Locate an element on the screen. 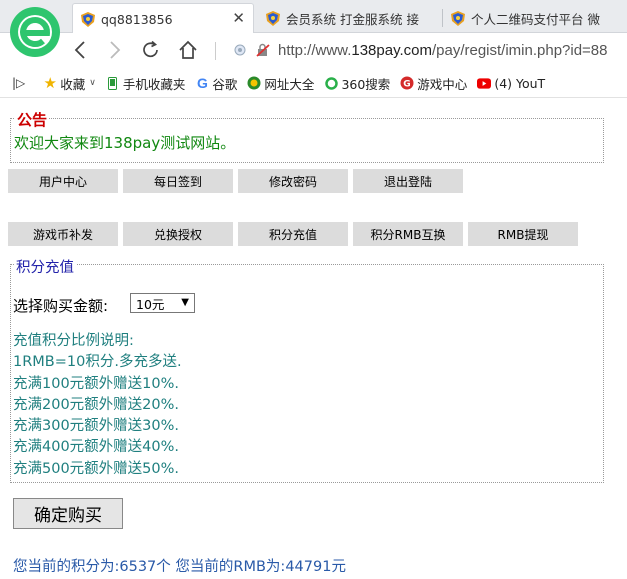 The width and height of the screenshot is (627, 579). recharge-title: 积分充值 is located at coordinates (45, 266).